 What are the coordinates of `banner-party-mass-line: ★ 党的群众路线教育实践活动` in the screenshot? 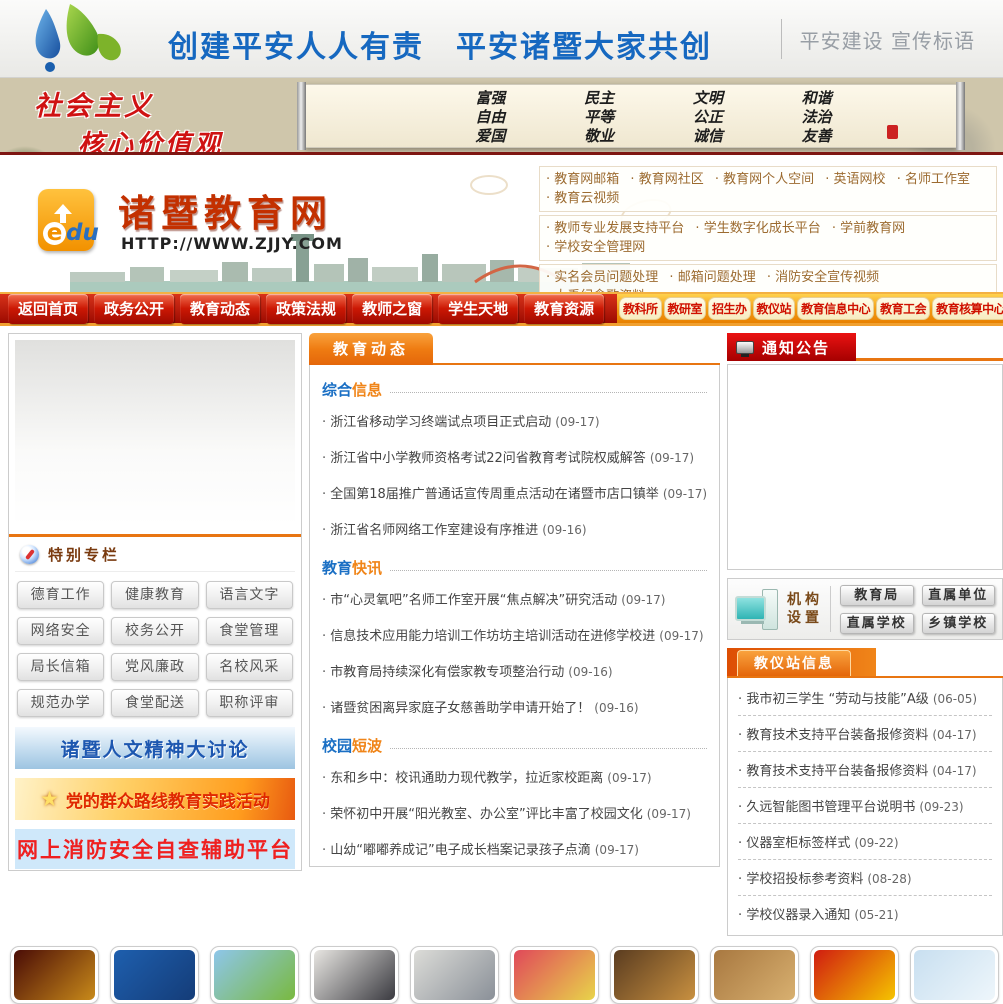 It's located at (155, 799).